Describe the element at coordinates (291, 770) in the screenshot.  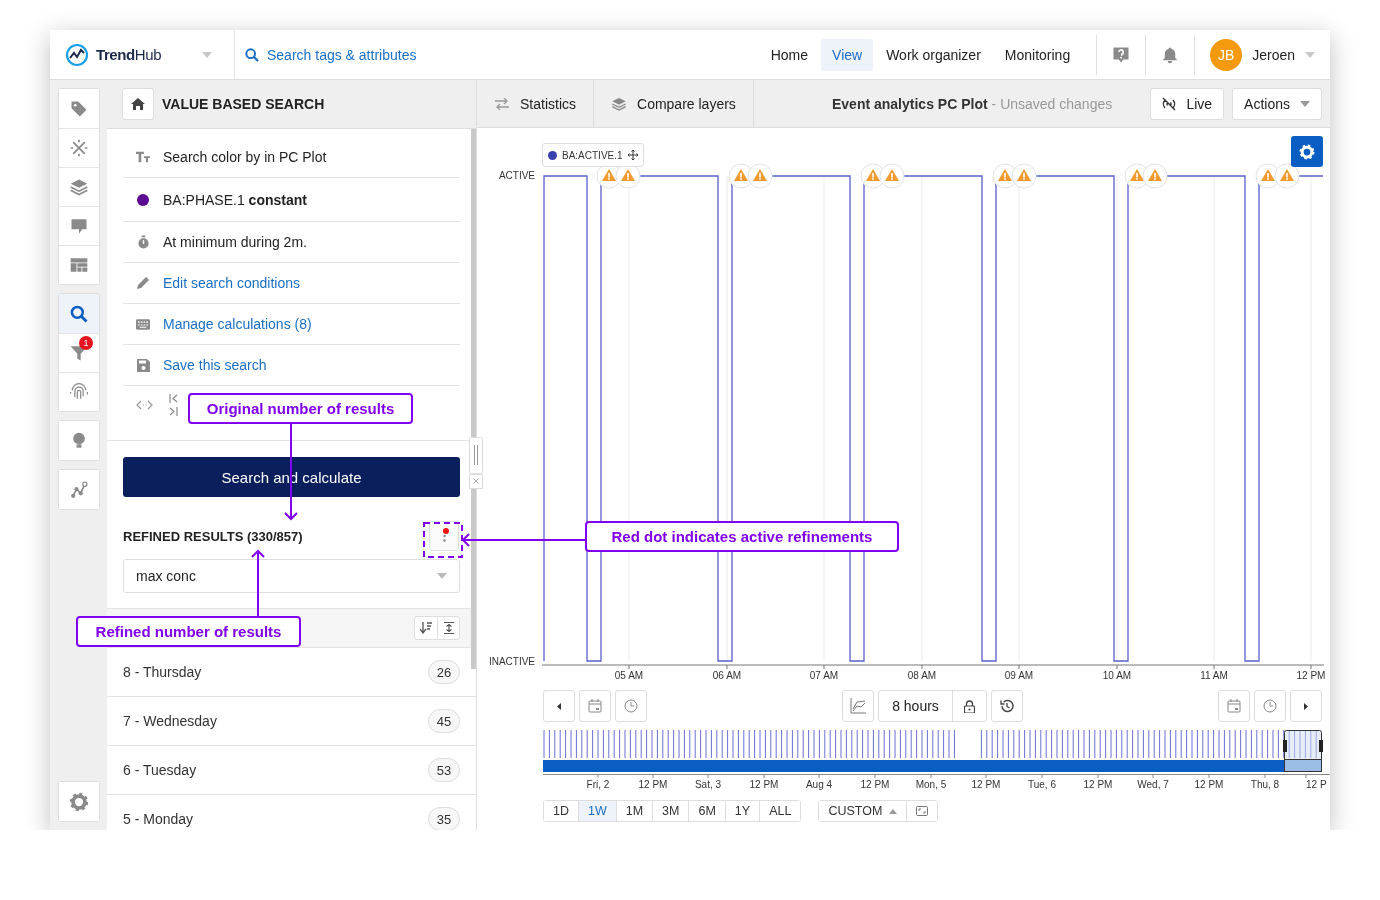
I see `result-row: 6 - Tuesday 53` at that location.